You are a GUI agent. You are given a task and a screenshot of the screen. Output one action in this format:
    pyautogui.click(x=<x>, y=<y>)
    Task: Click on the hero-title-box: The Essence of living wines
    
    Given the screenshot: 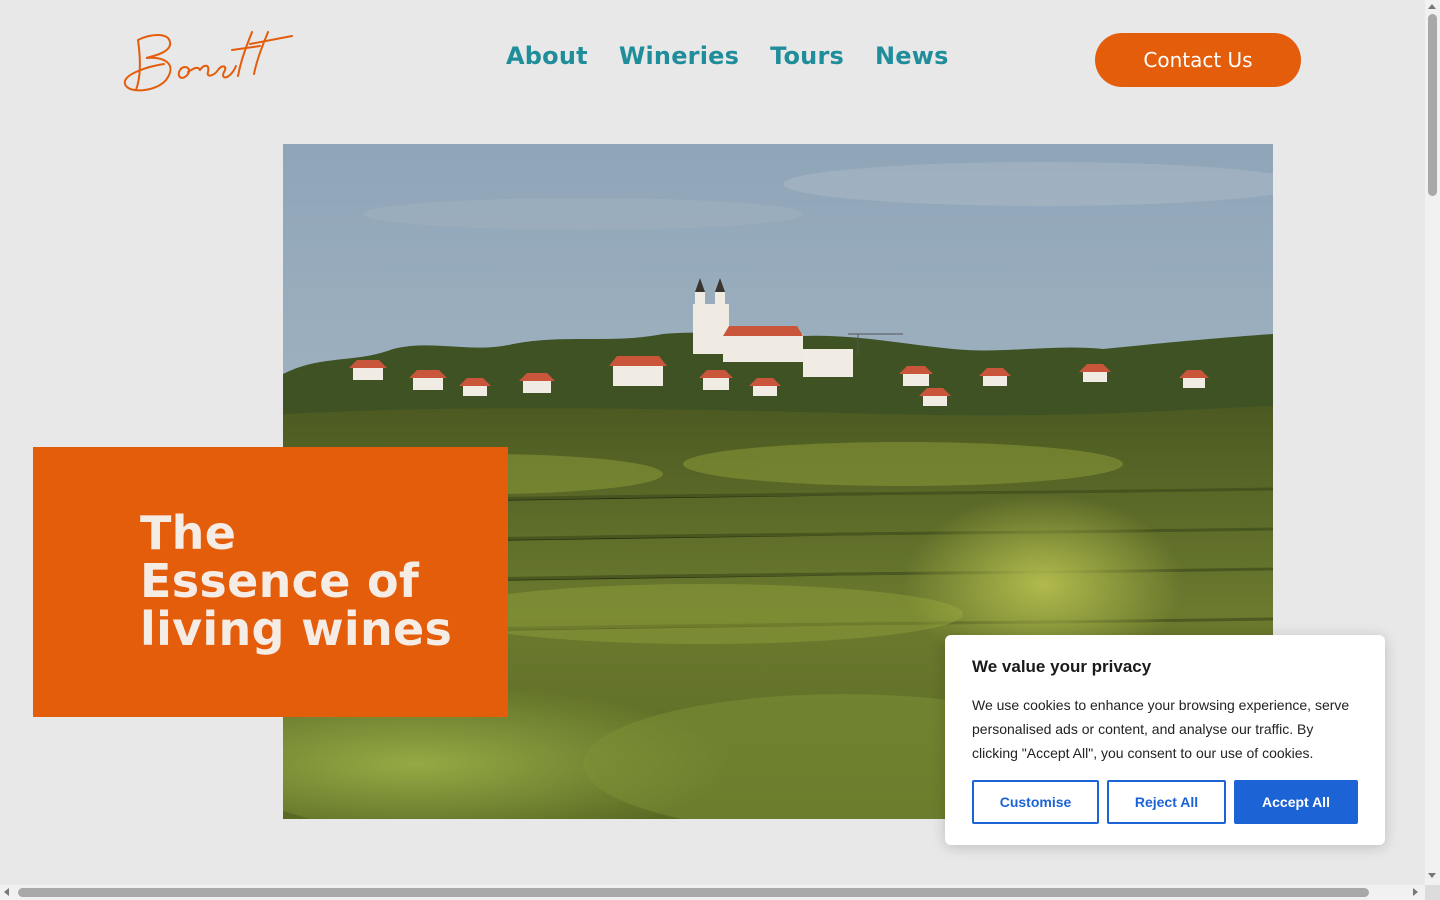 What is the action you would take?
    pyautogui.click(x=270, y=582)
    